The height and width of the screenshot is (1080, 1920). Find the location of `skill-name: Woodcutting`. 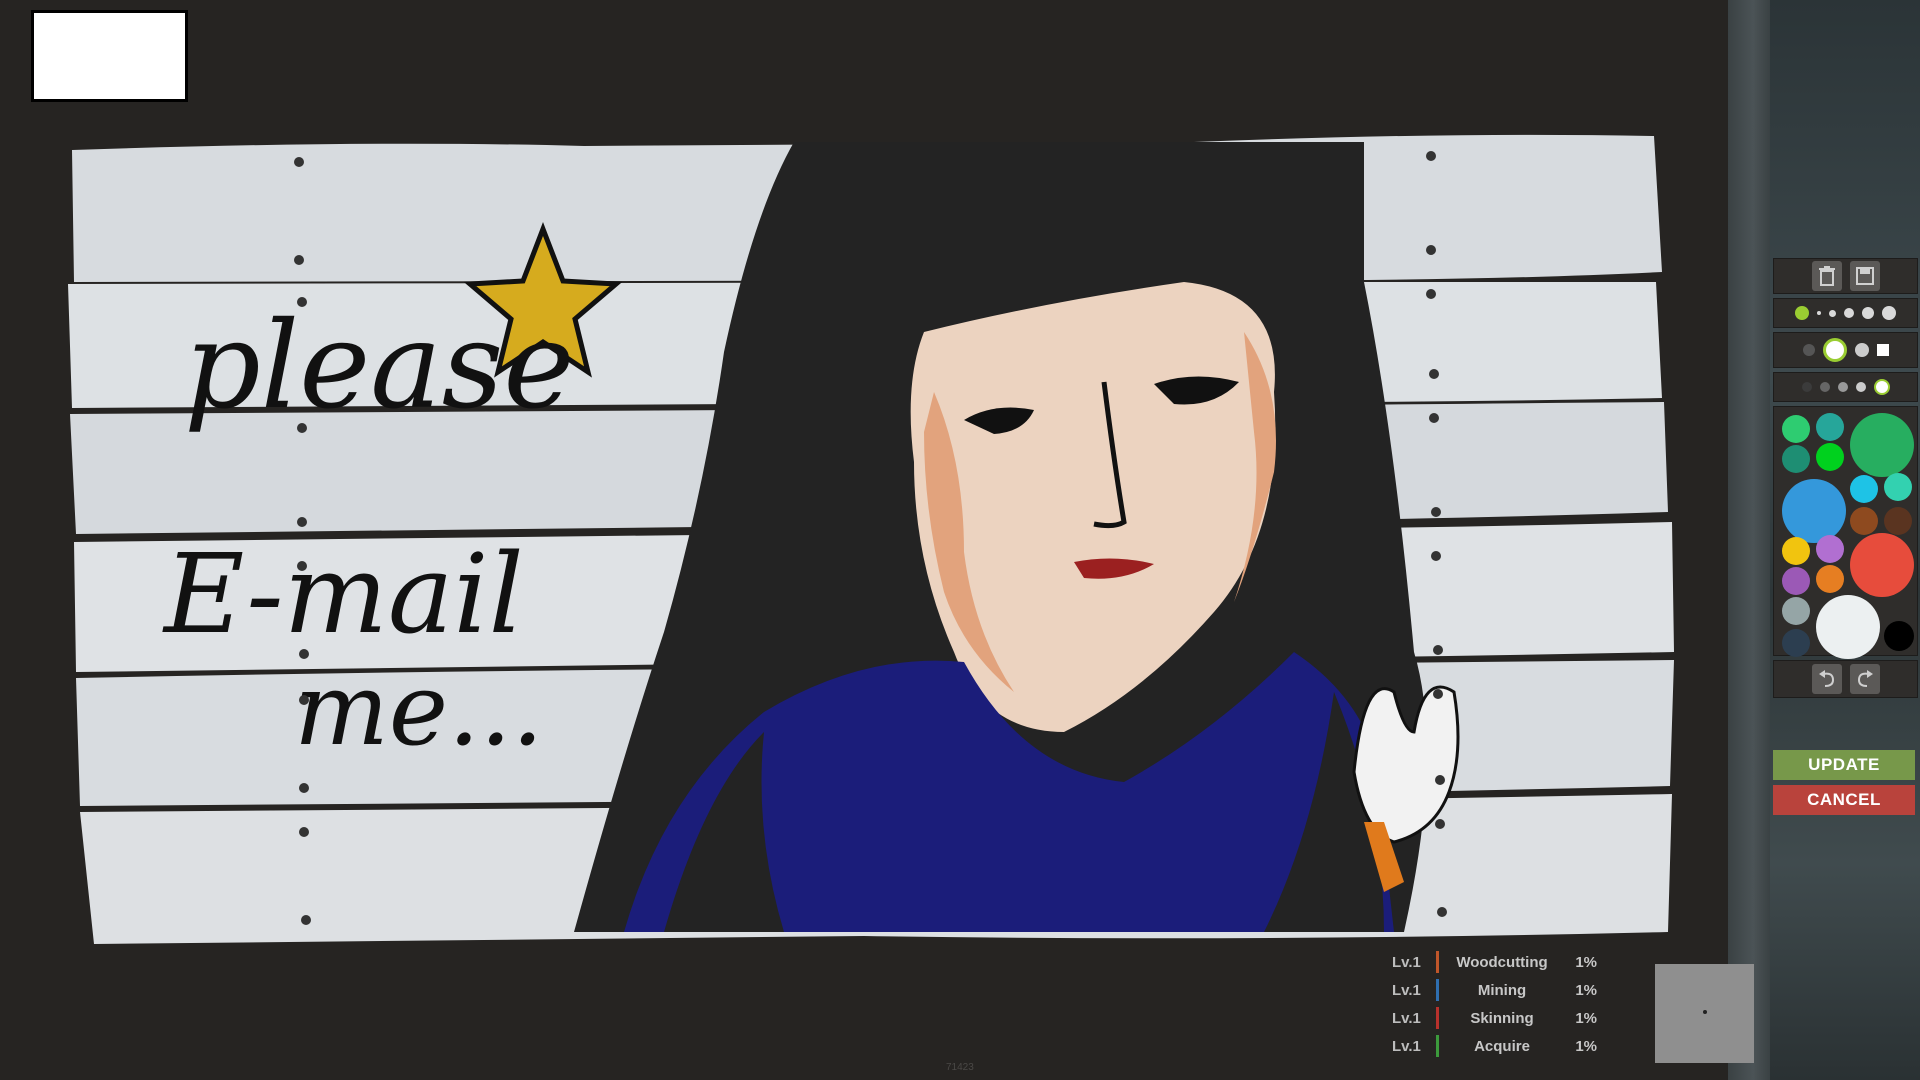

skill-name: Woodcutting is located at coordinates (1502, 962).